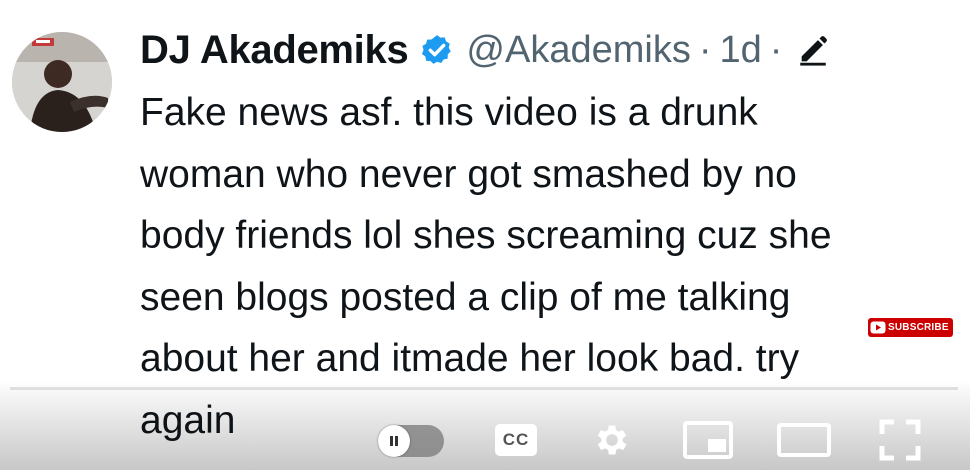  Describe the element at coordinates (578, 50) in the screenshot. I see `author-handle: @Akademiks` at that location.